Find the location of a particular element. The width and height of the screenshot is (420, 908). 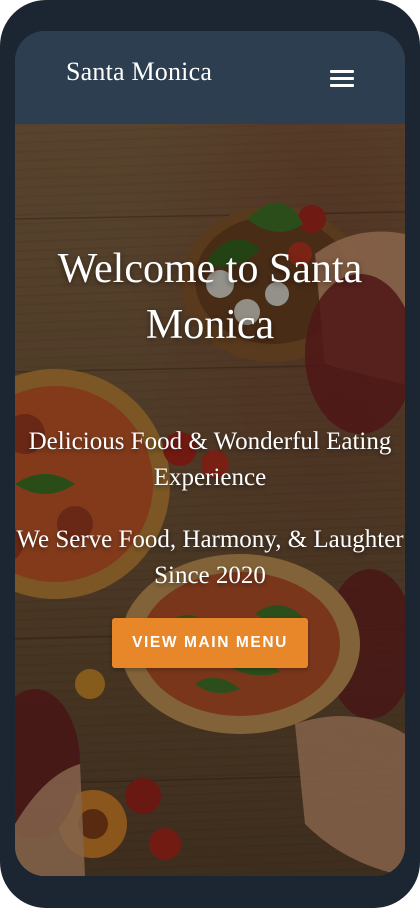

view-main-menu-button: VIEW MAIN MENU is located at coordinates (210, 643).